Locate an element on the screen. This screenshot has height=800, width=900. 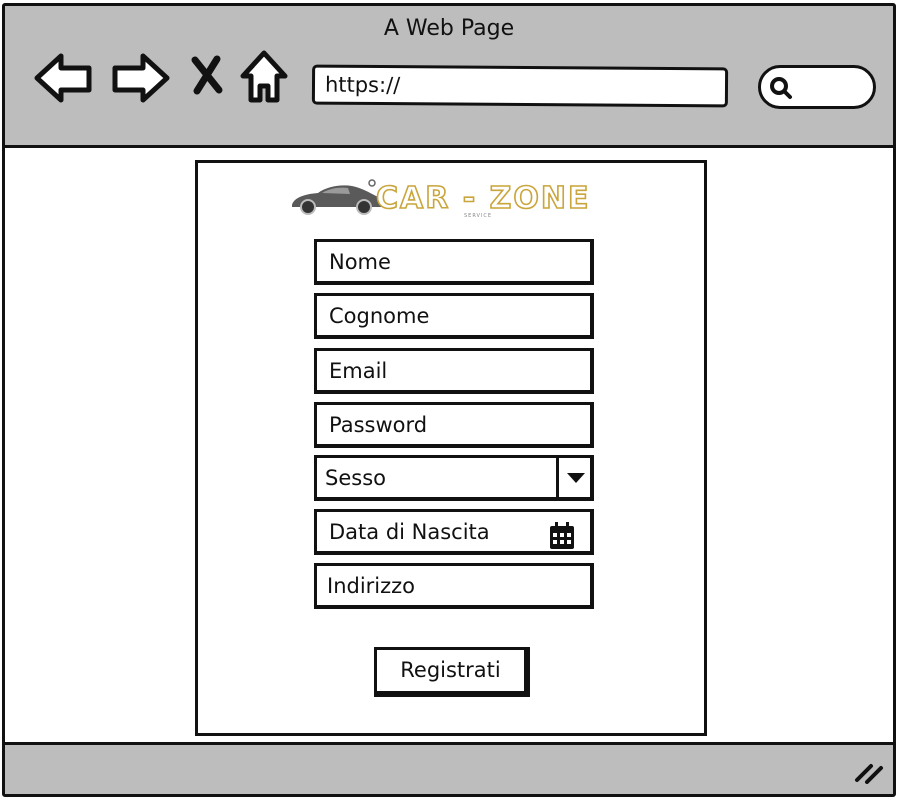
calendar-icon is located at coordinates (562, 536).